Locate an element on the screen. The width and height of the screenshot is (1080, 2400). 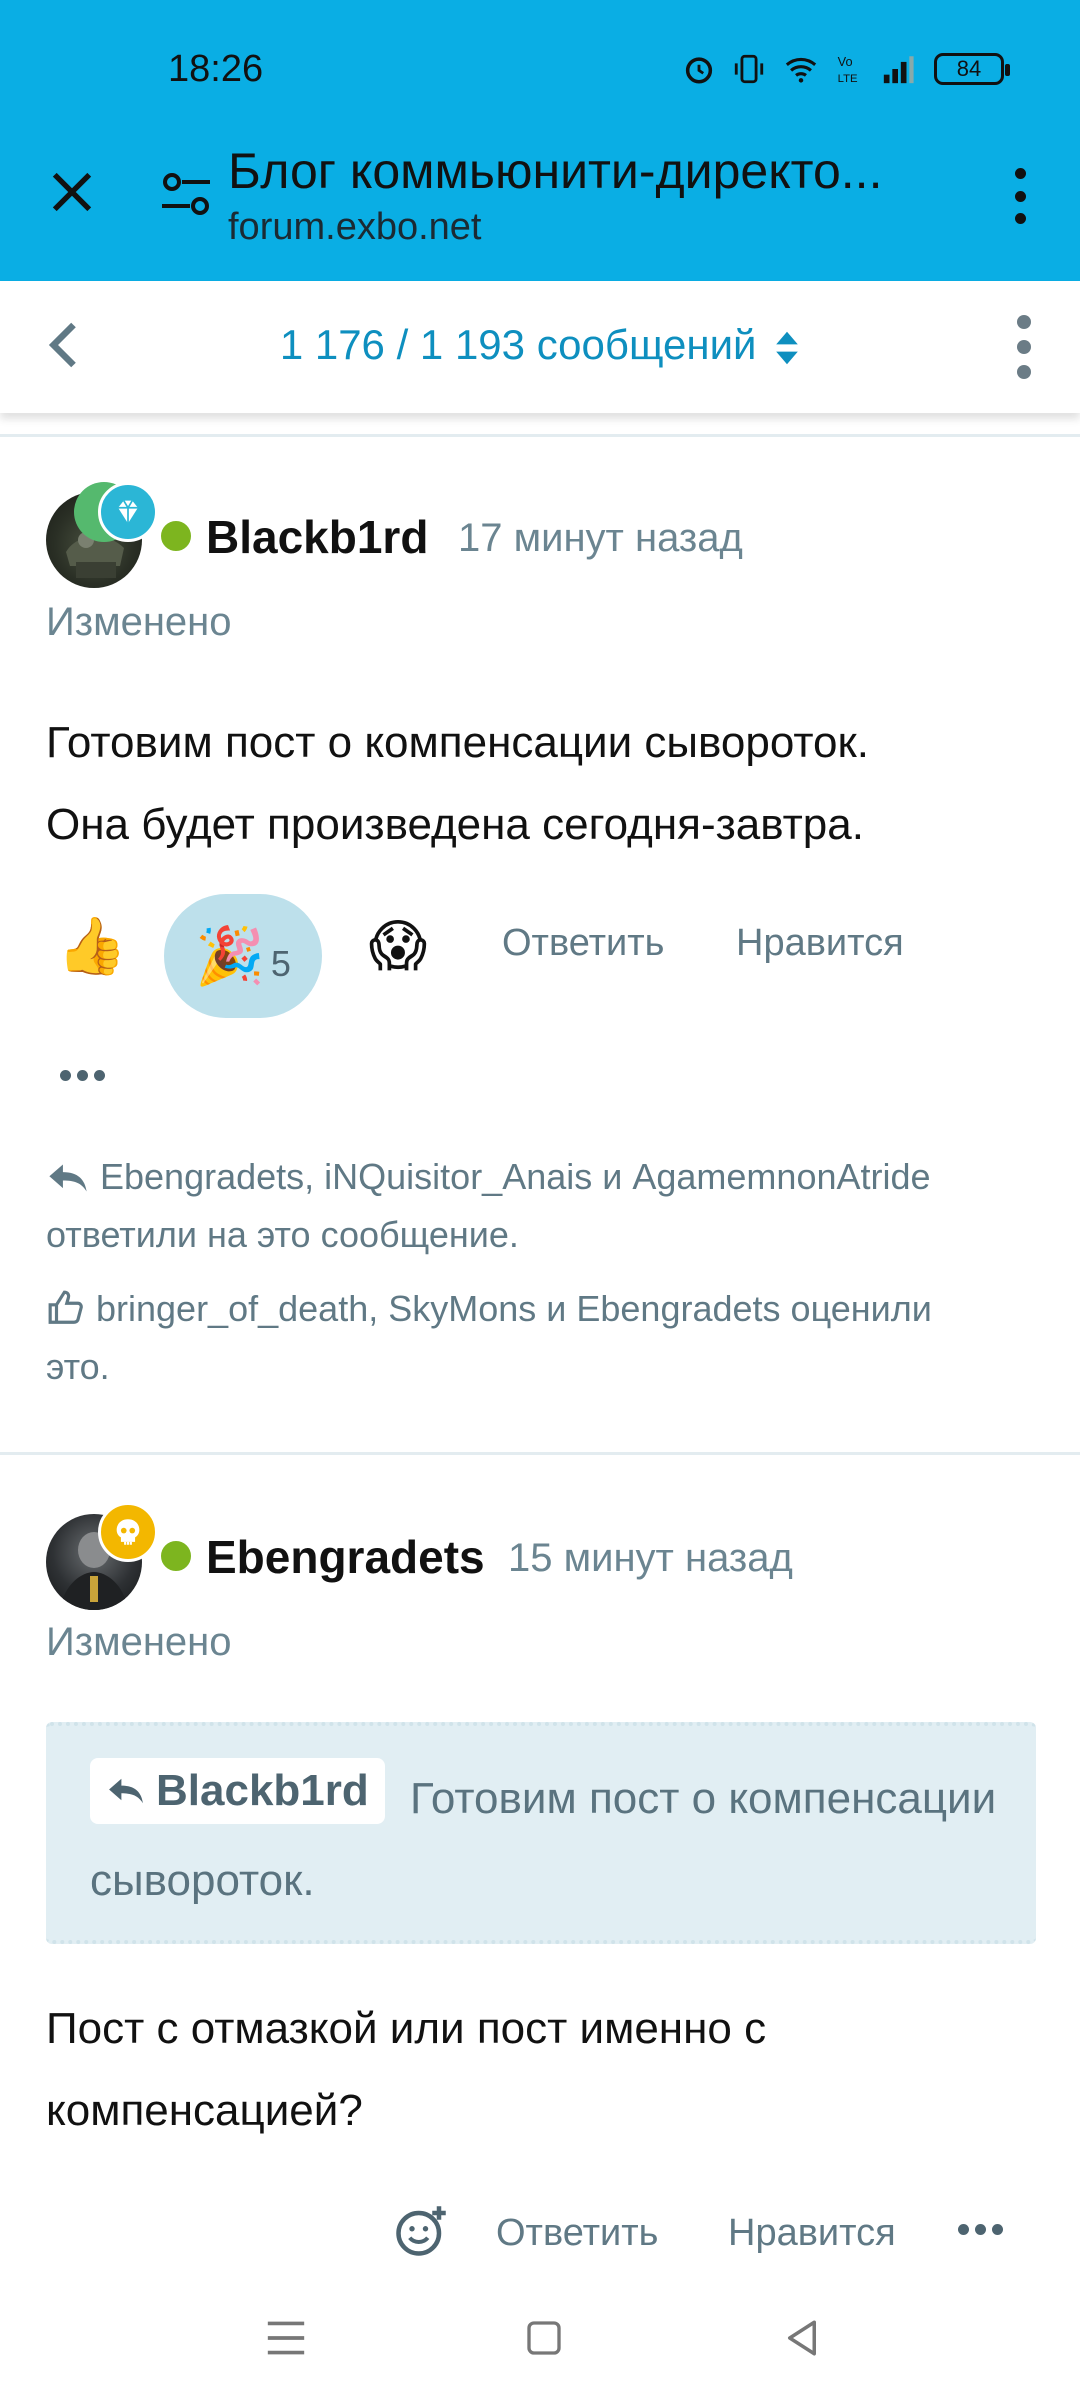
liked-suffix-2: это. is located at coordinates (78, 1366).